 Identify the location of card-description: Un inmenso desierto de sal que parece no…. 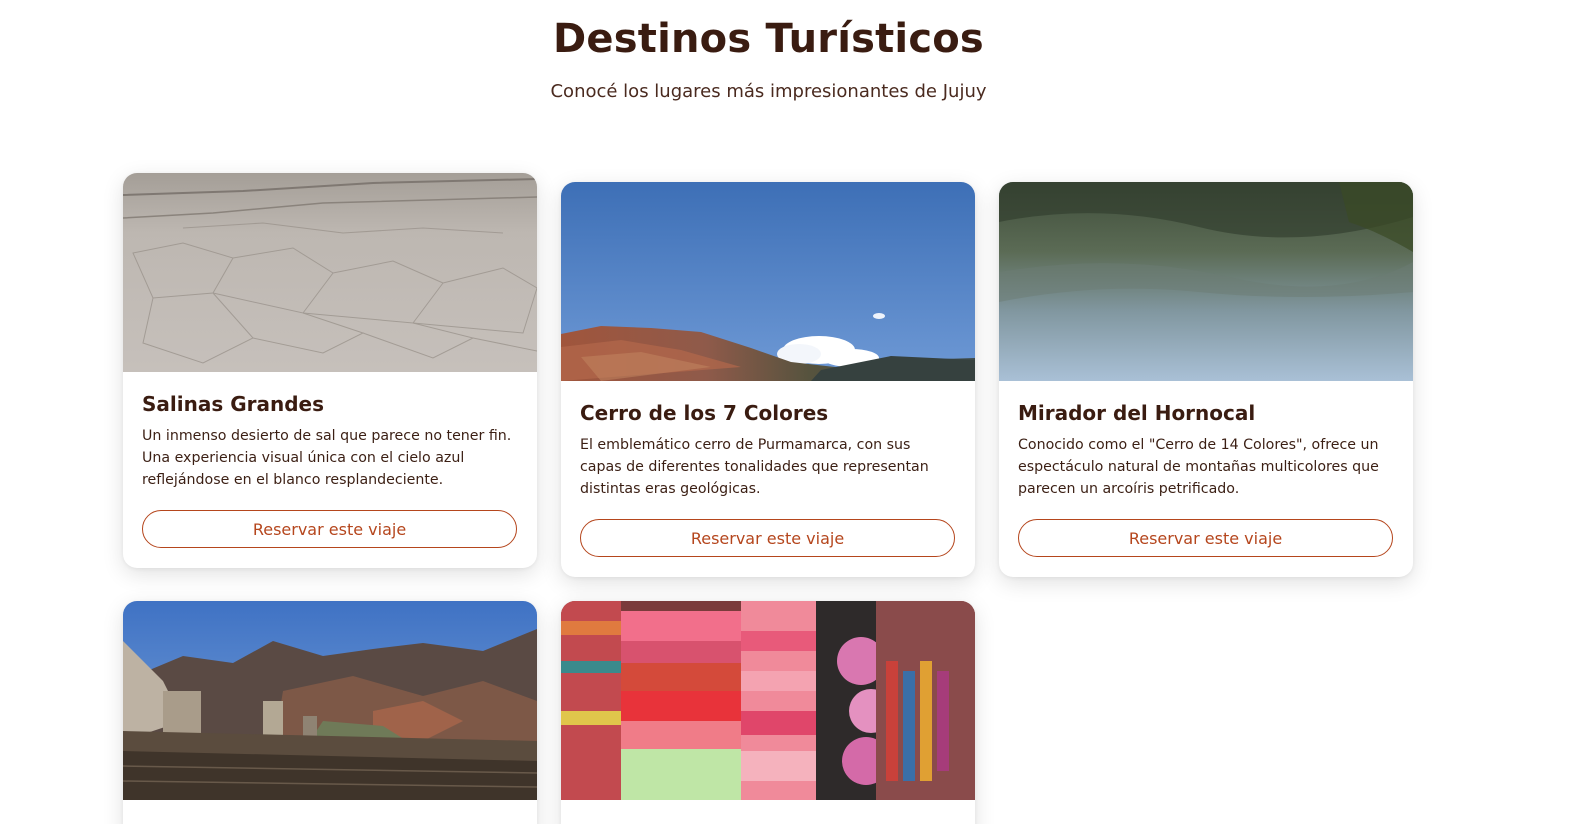
(327, 458).